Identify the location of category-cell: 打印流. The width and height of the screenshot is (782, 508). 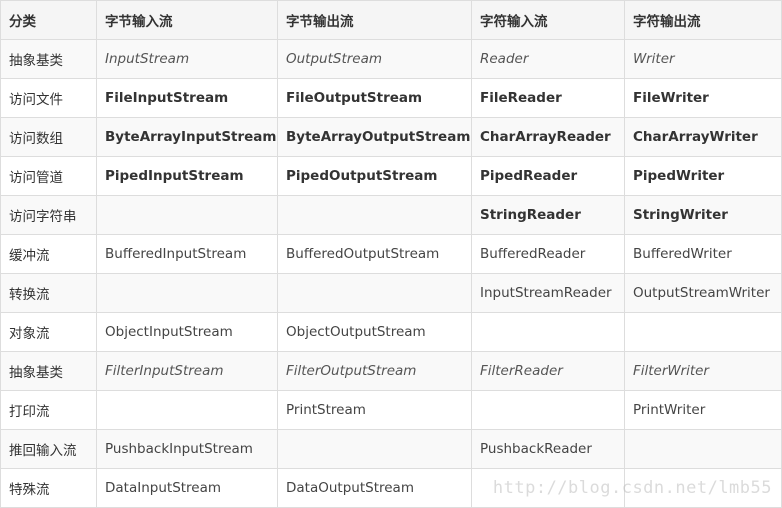
(48, 410).